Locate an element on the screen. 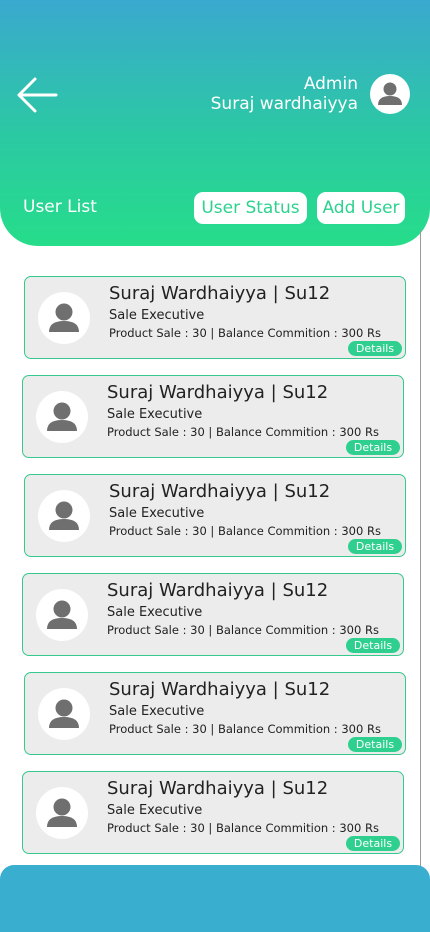 The height and width of the screenshot is (932, 430). bottom-bar is located at coordinates (215, 898).